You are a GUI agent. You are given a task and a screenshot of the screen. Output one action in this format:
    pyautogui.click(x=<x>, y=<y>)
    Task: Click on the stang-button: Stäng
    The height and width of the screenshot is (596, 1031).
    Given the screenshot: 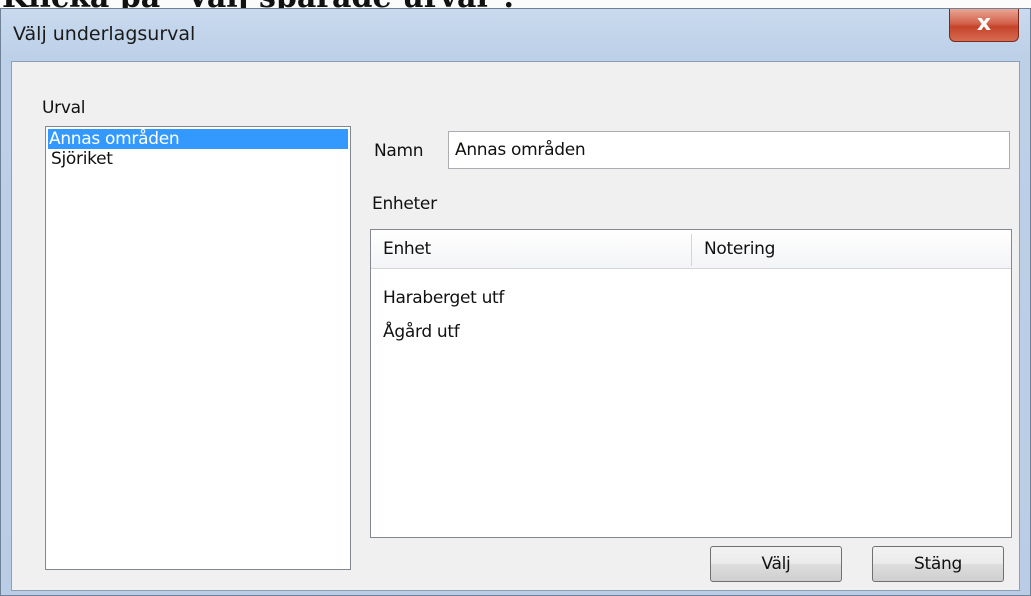 What is the action you would take?
    pyautogui.click(x=938, y=564)
    